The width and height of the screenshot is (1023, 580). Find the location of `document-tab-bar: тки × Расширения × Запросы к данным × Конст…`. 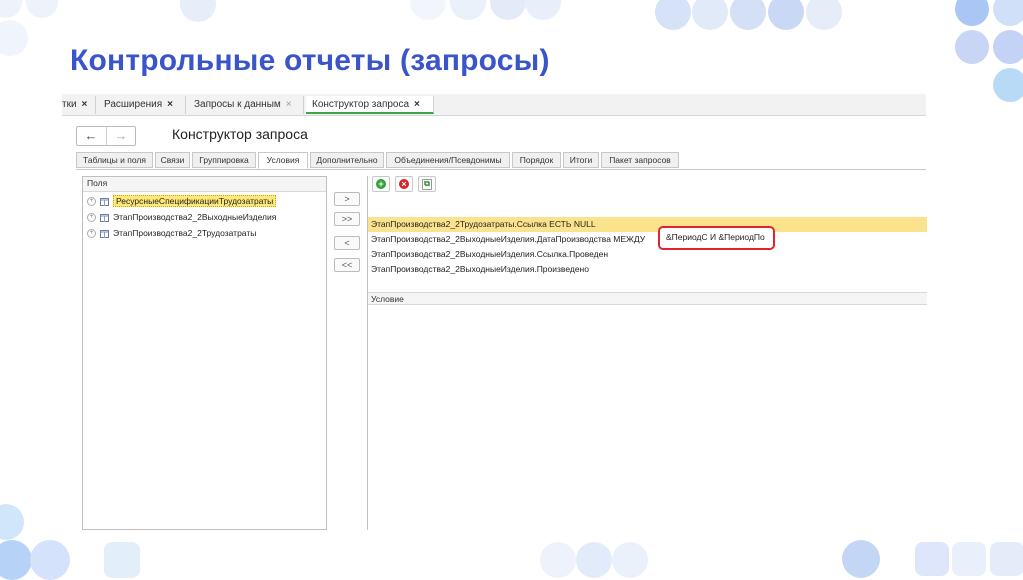

document-tab-bar: тки × Расширения × Запросы к данным × Конст… is located at coordinates (494, 105).